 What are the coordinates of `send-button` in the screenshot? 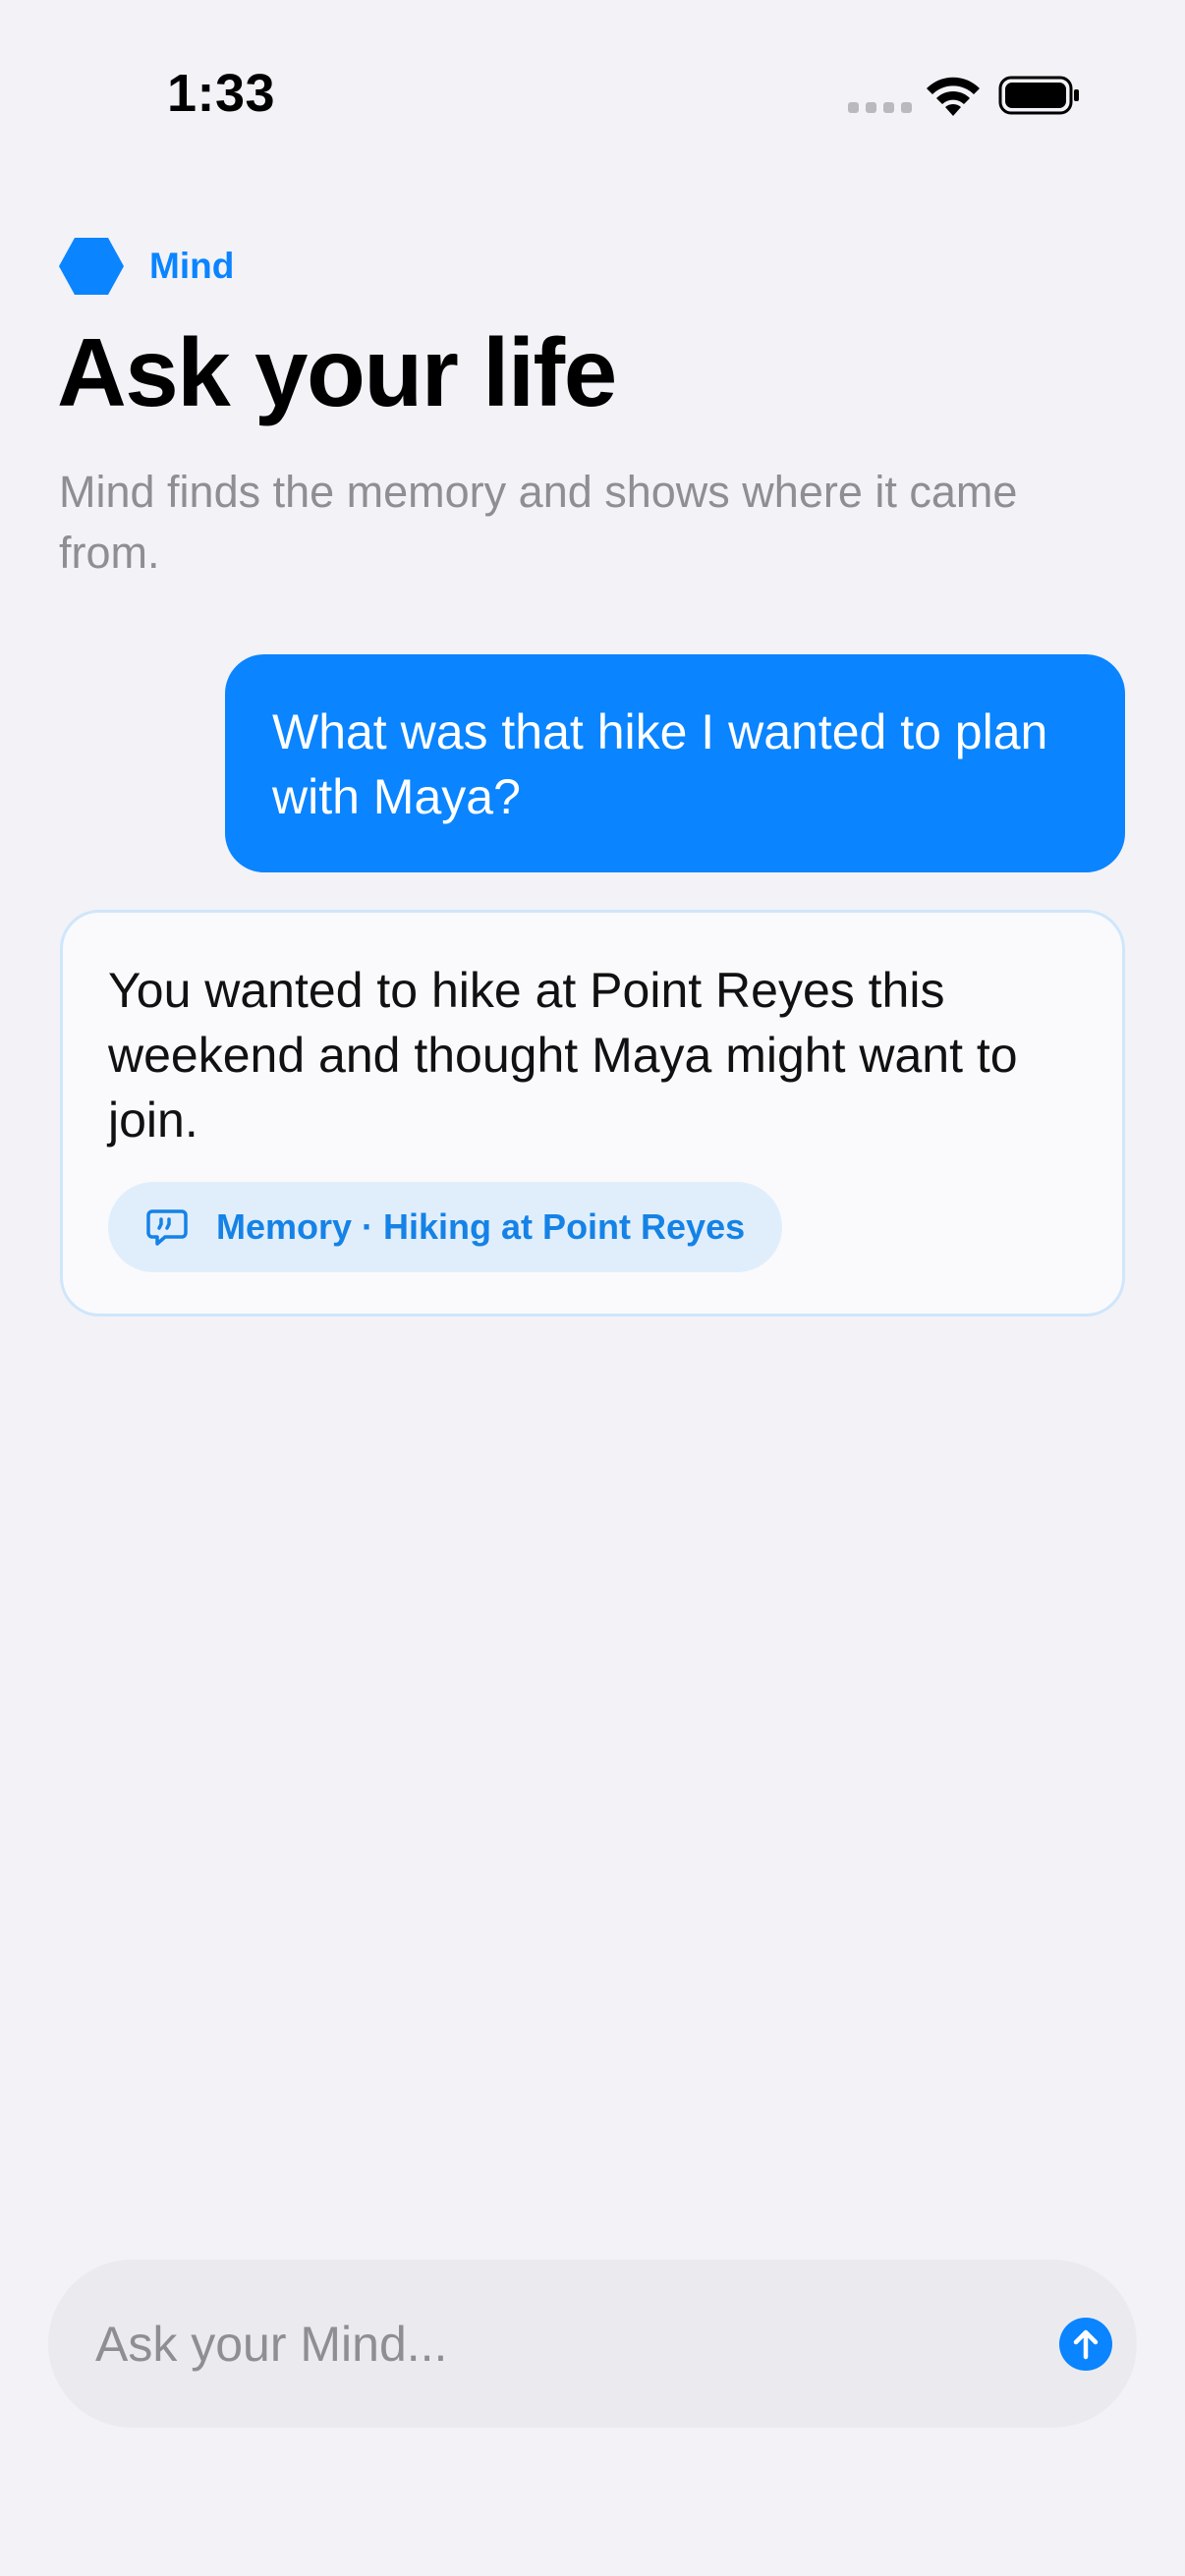 It's located at (1086, 2344).